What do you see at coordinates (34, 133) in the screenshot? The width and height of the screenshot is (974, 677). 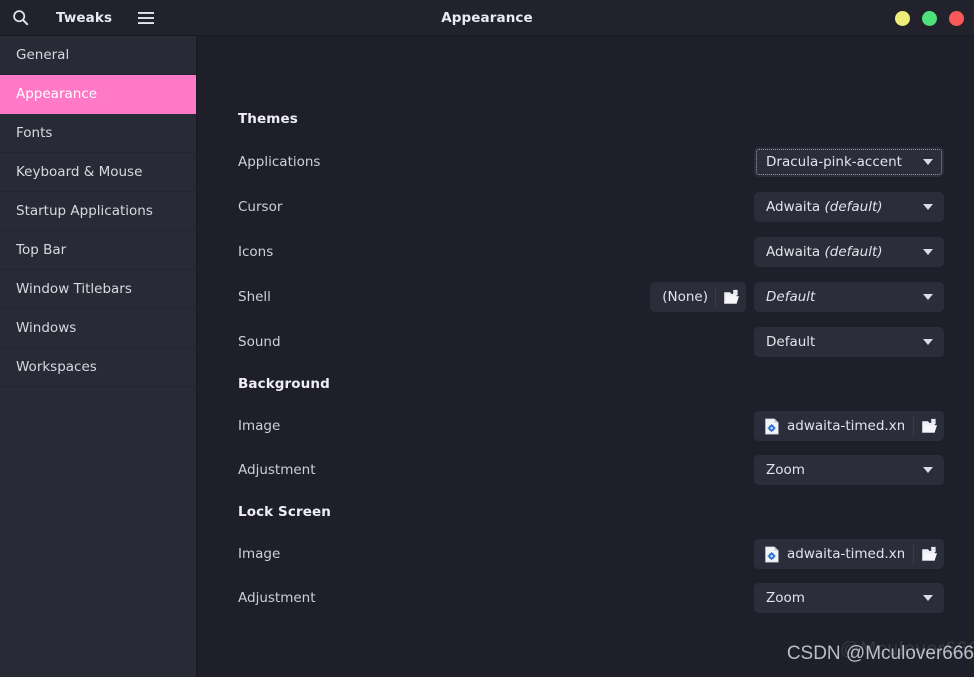 I see `sidebar-item-label: Fonts` at bounding box center [34, 133].